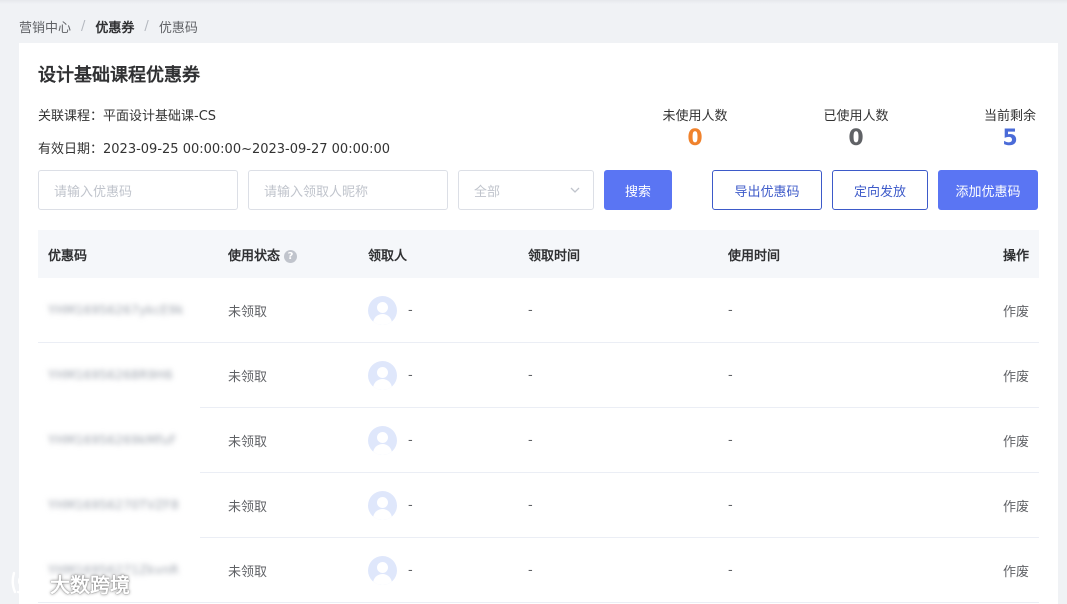 Image resolution: width=1067 pixels, height=604 pixels. What do you see at coordinates (26, 583) in the screenshot?
I see `watermark-logo-icon` at bounding box center [26, 583].